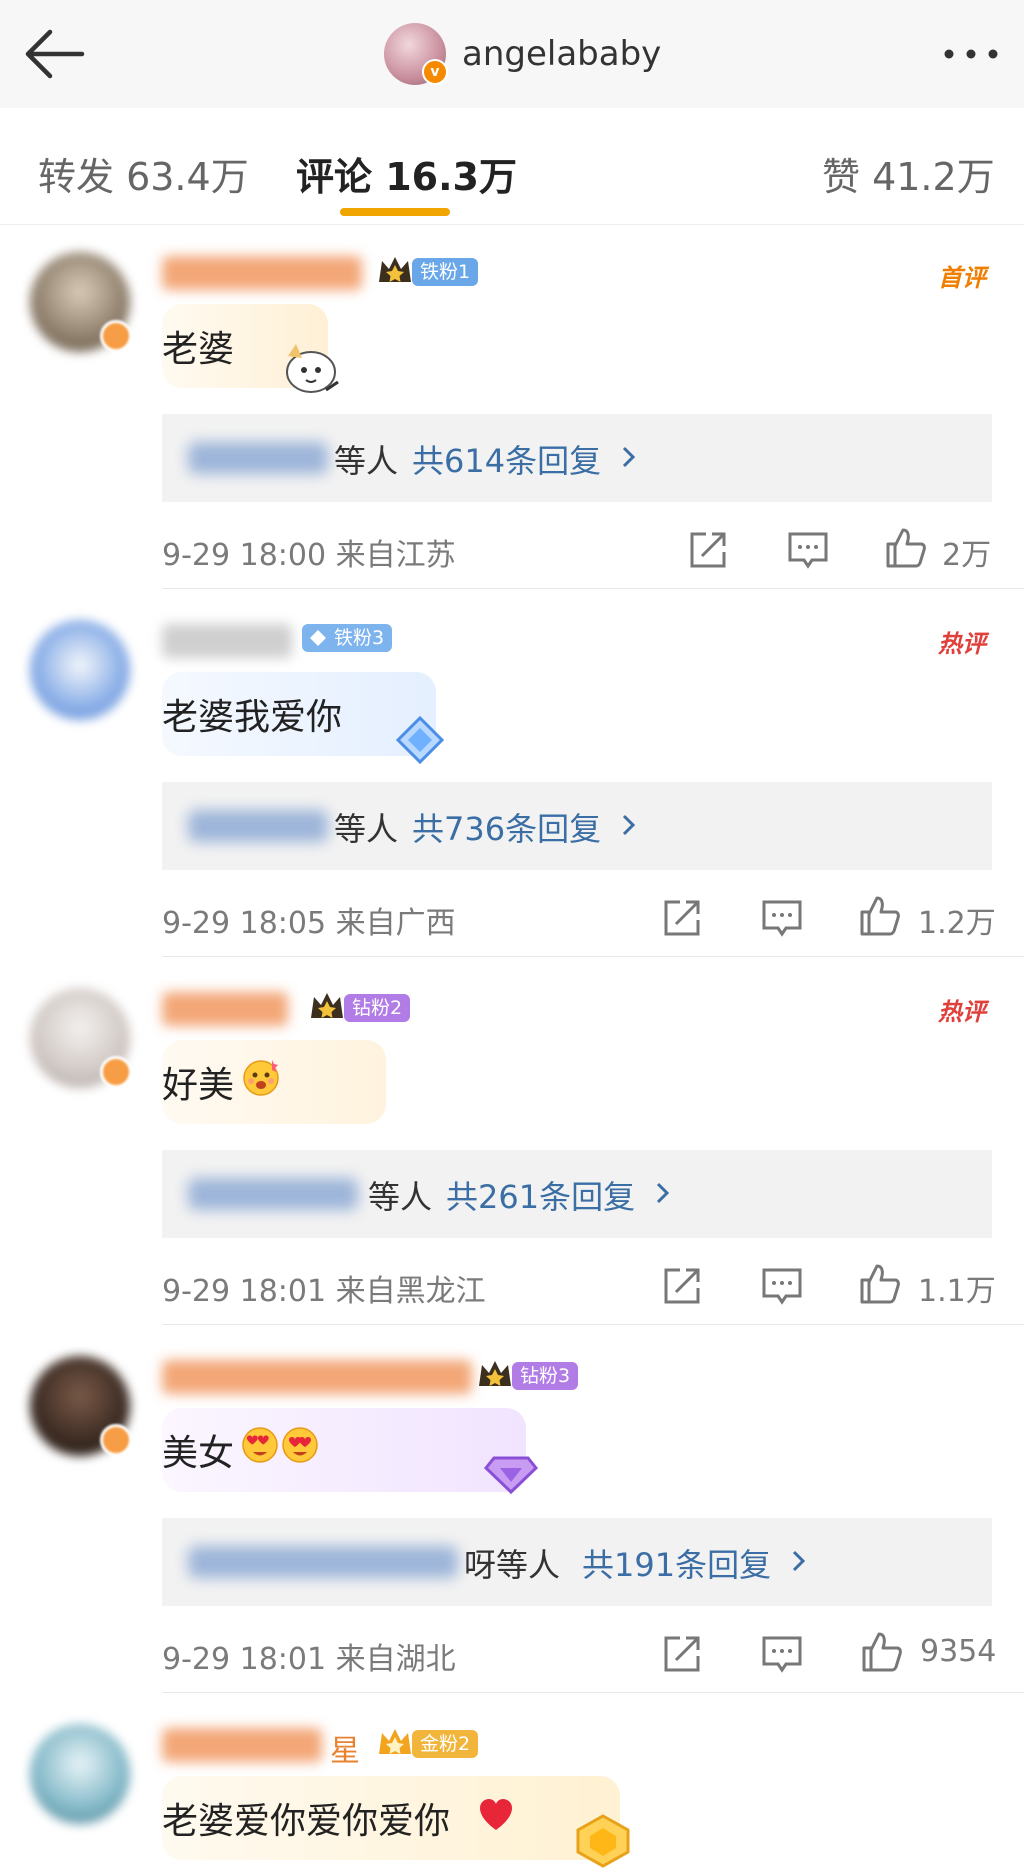  I want to click on top-bar: v angelababy, so click(512, 54).